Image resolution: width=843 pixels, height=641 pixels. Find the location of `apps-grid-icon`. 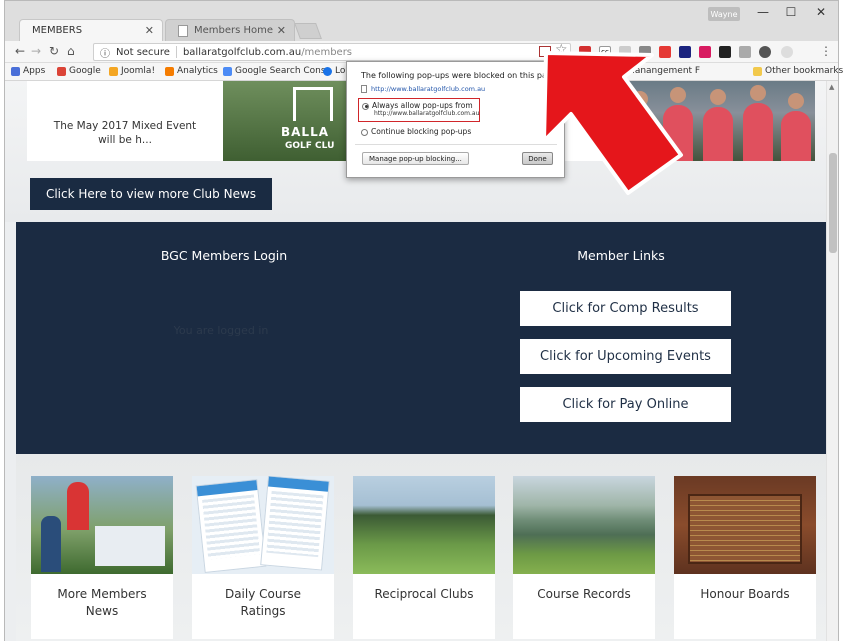

apps-grid-icon is located at coordinates (15, 71).